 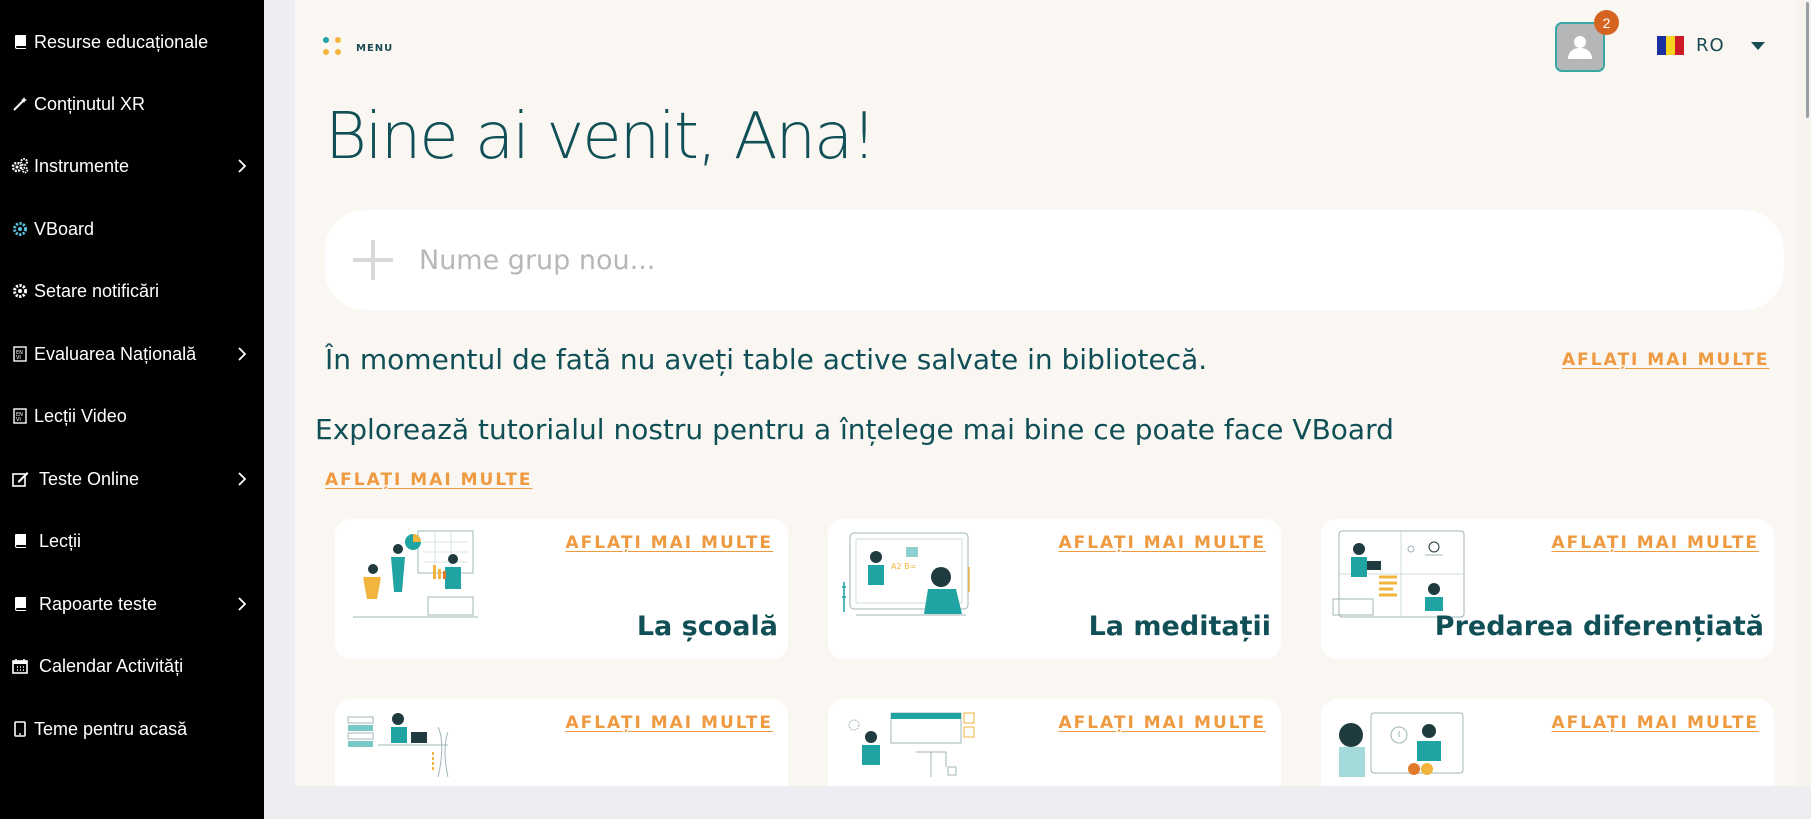 I want to click on sidebar-item-teste-online: Teste Online, so click(x=132, y=479).